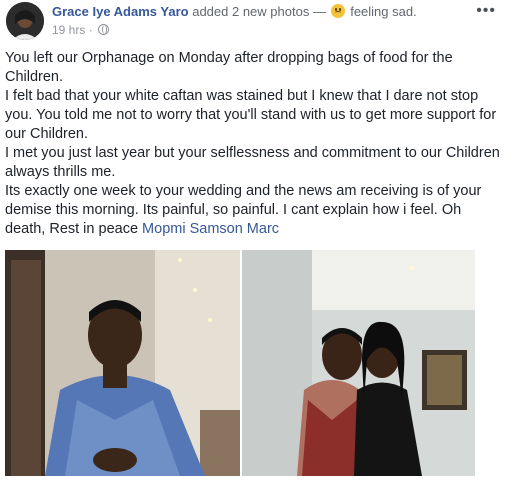 The height and width of the screenshot is (488, 512). I want to click on author-name: Grace Iye Adams Yaro, so click(120, 11).